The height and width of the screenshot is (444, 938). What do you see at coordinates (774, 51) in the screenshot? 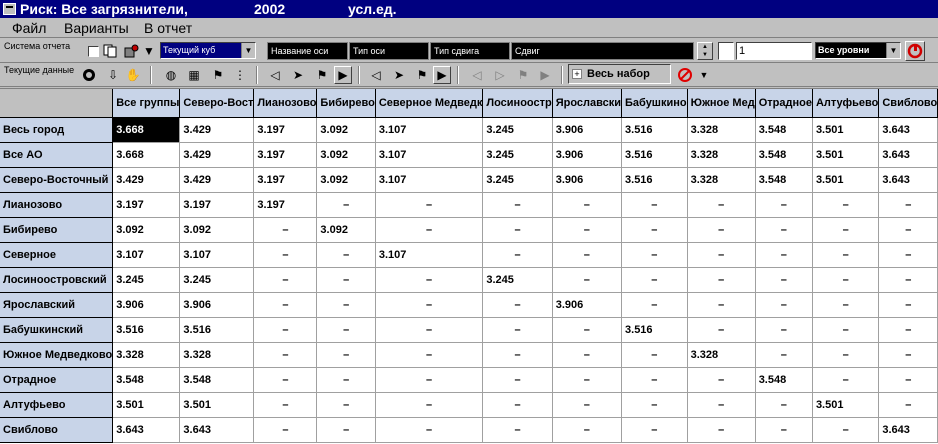
I see `shift-value-input: 1` at bounding box center [774, 51].